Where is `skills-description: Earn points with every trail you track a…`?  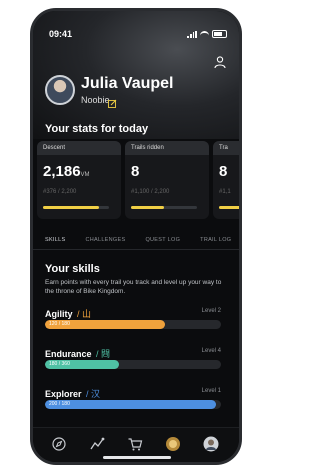 skills-description: Earn points with every trail you track a… is located at coordinates (133, 287).